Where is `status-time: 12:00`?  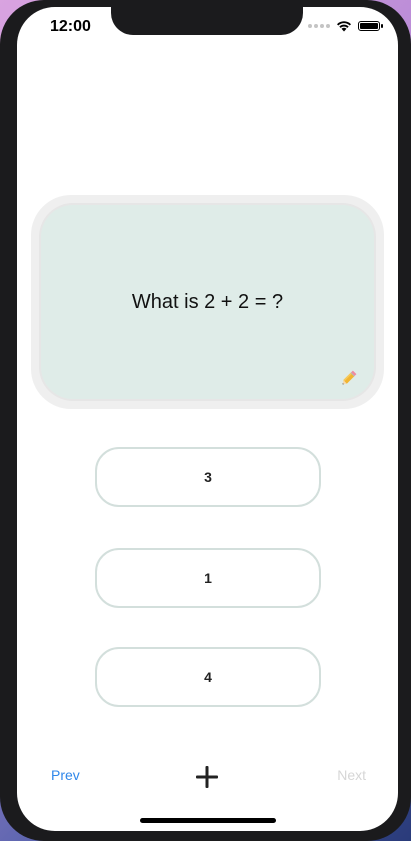 status-time: 12:00 is located at coordinates (70, 26).